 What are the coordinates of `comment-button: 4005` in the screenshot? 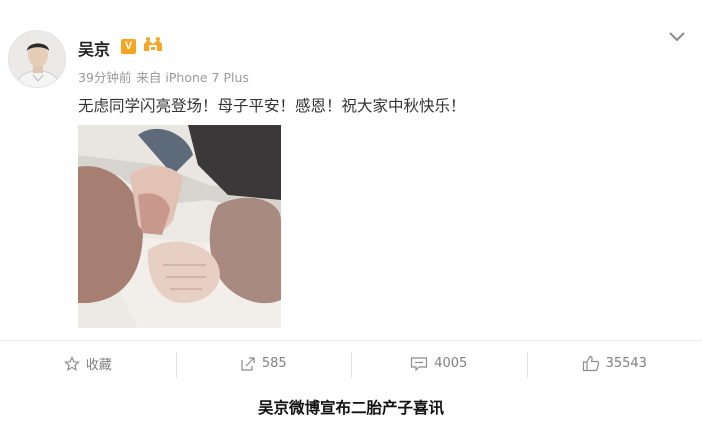 It's located at (439, 363).